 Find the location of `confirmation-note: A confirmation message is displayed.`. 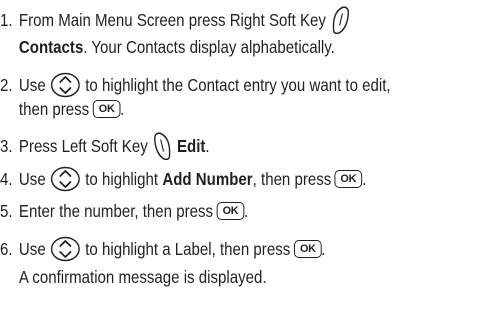

confirmation-note: A confirmation message is displayed. is located at coordinates (142, 277).